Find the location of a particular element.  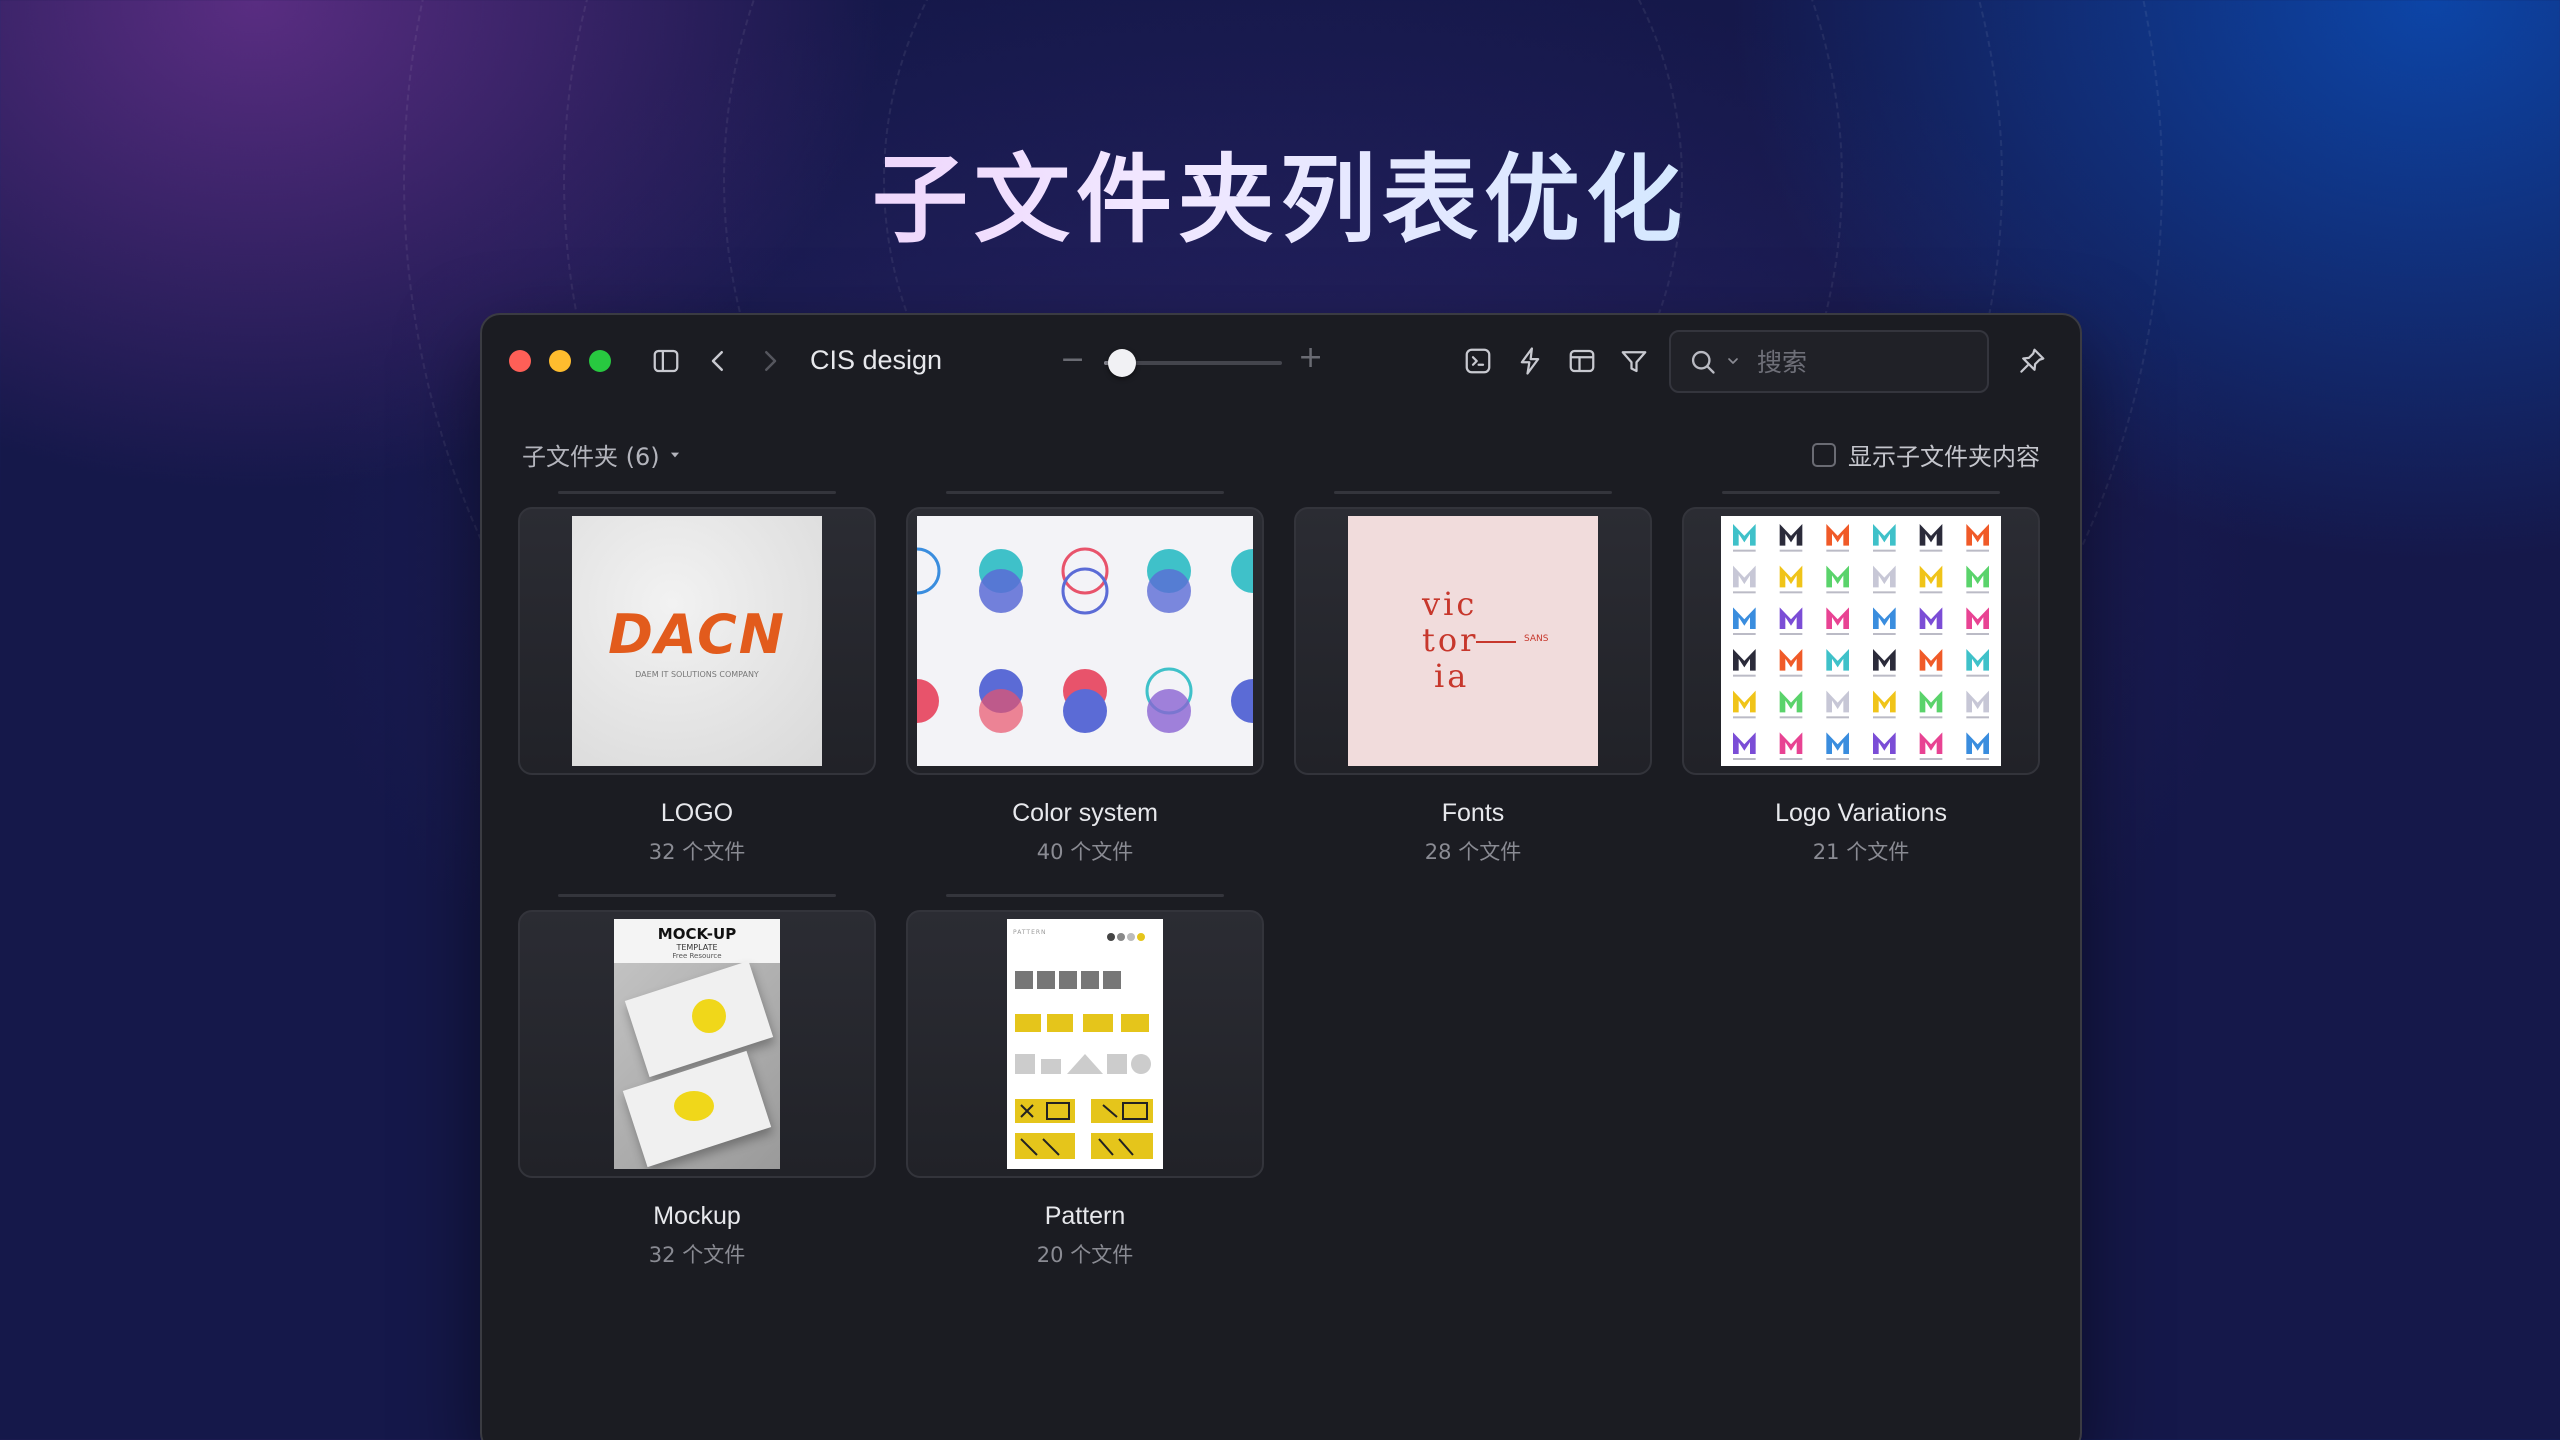

chevron-down-icon is located at coordinates (1733, 361).